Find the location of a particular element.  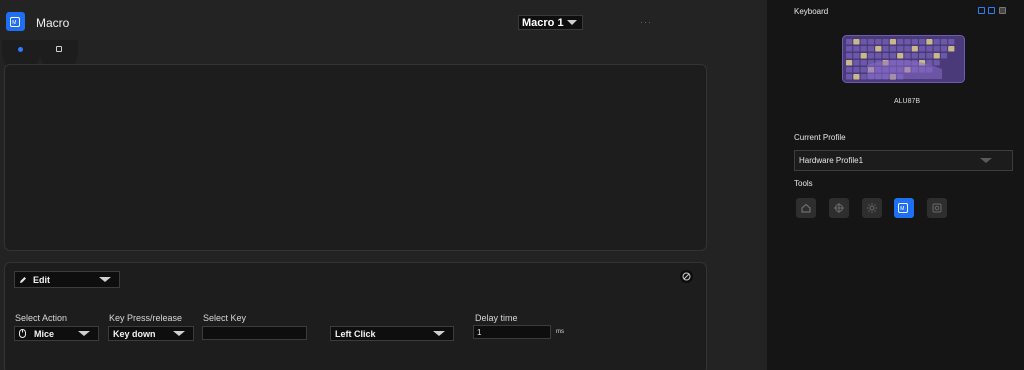

settings-icon is located at coordinates (937, 208).